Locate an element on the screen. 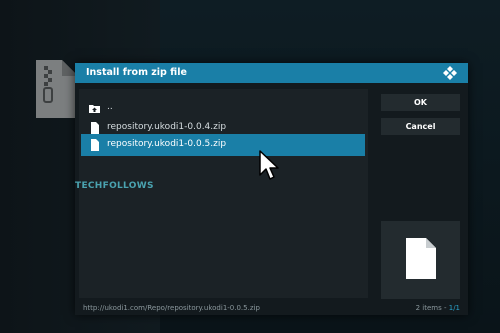 The image size is (500, 333). cancel-button: Cancel is located at coordinates (420, 126).